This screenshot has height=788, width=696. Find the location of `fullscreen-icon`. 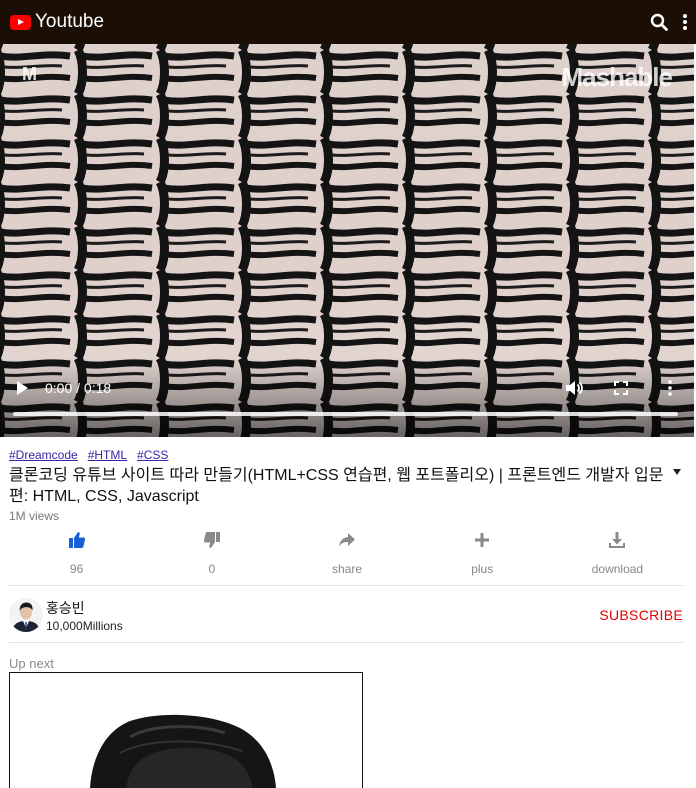

fullscreen-icon is located at coordinates (621, 388).